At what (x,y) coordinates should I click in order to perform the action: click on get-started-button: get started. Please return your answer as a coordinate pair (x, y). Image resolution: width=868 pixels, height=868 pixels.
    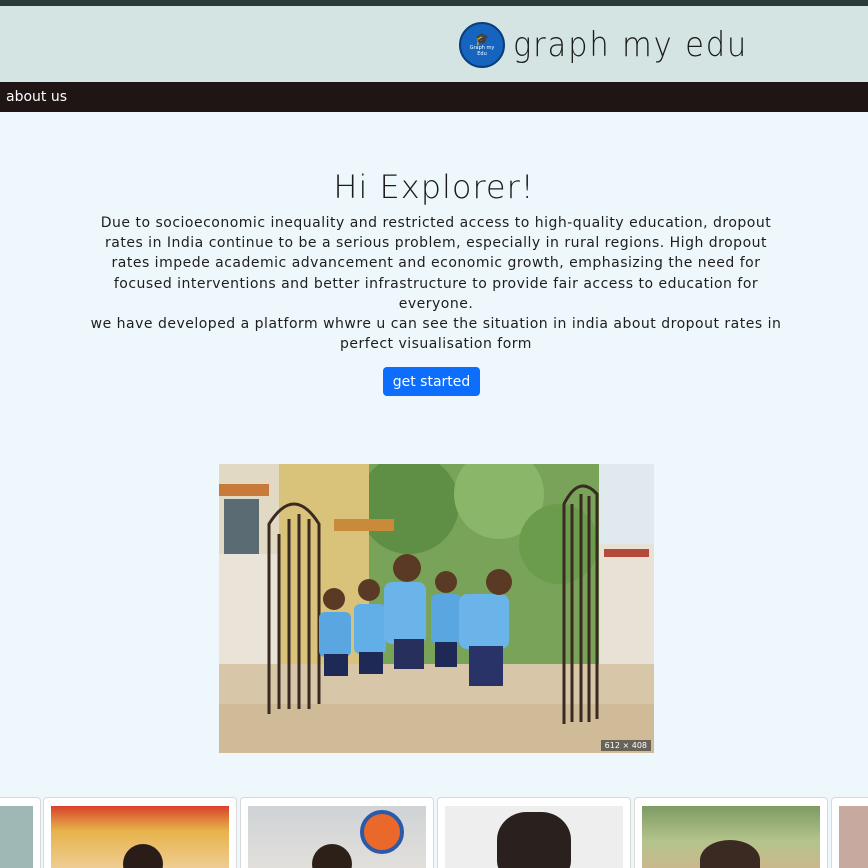
    Looking at the image, I should click on (431, 381).